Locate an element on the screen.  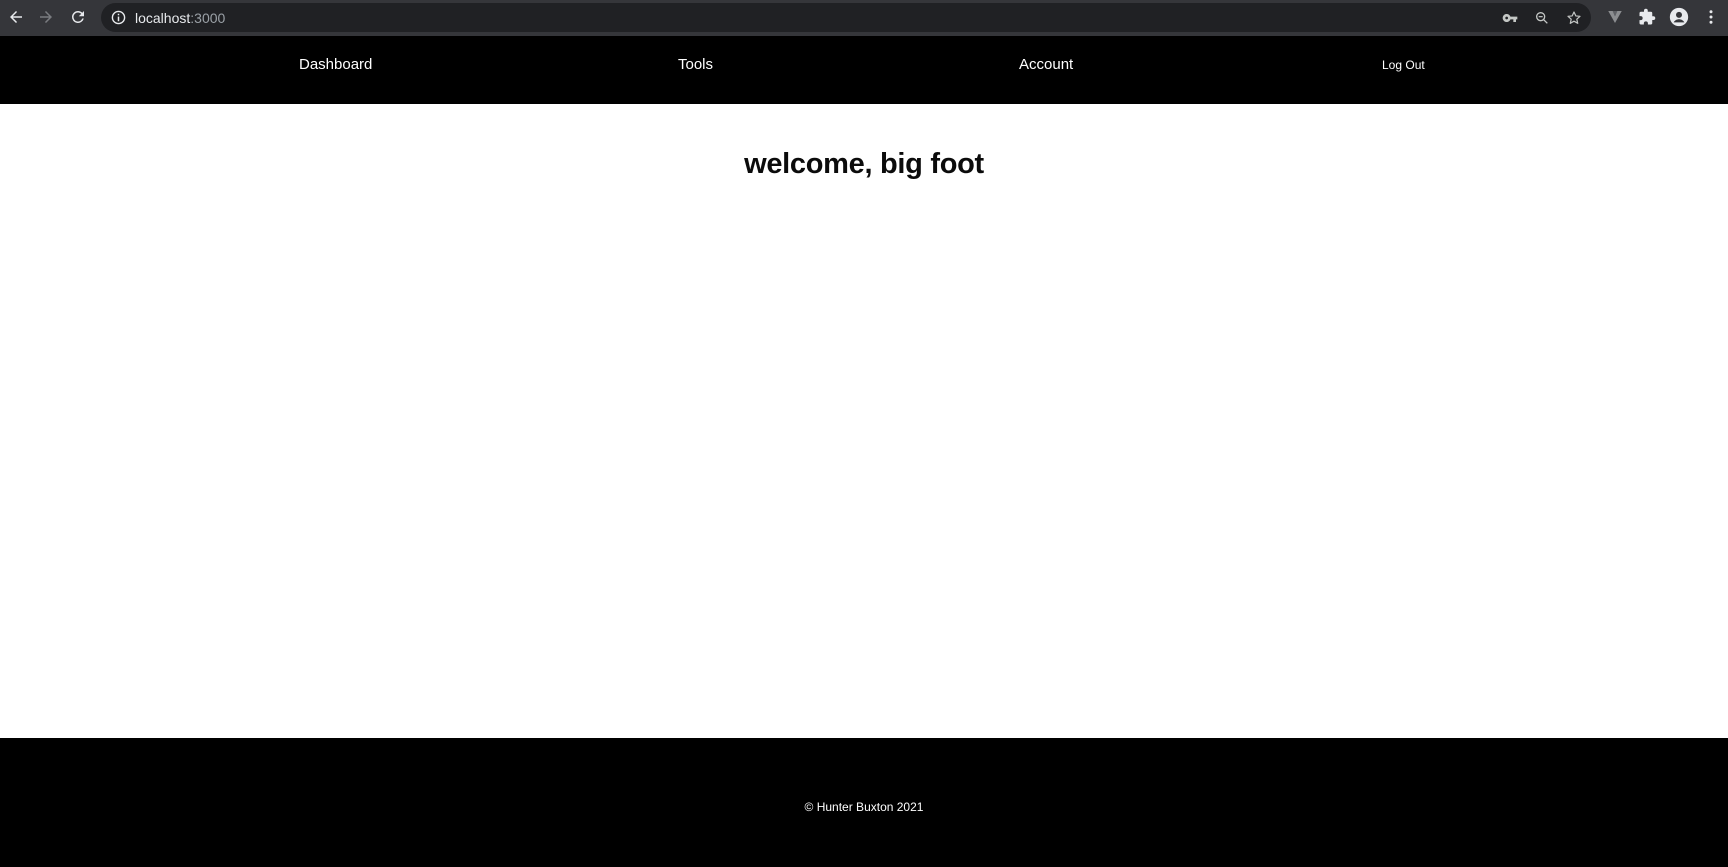
browser-toolbar: localhost:3000 is located at coordinates (864, 18).